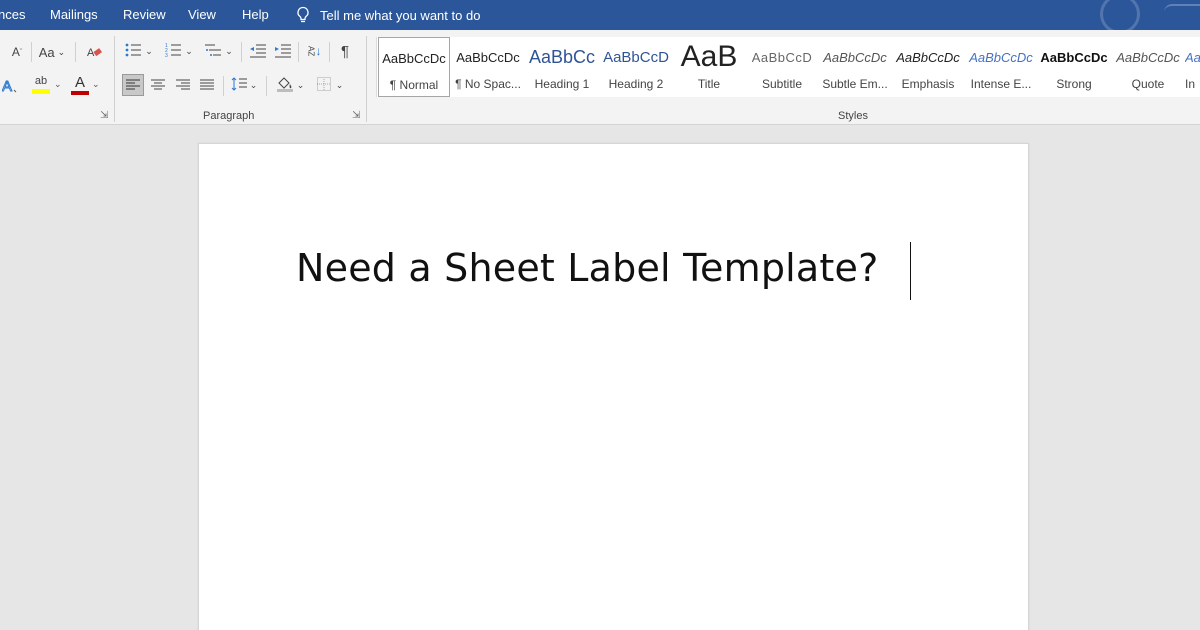 The height and width of the screenshot is (630, 1200). I want to click on increase-indent-icon, so click(283, 51).